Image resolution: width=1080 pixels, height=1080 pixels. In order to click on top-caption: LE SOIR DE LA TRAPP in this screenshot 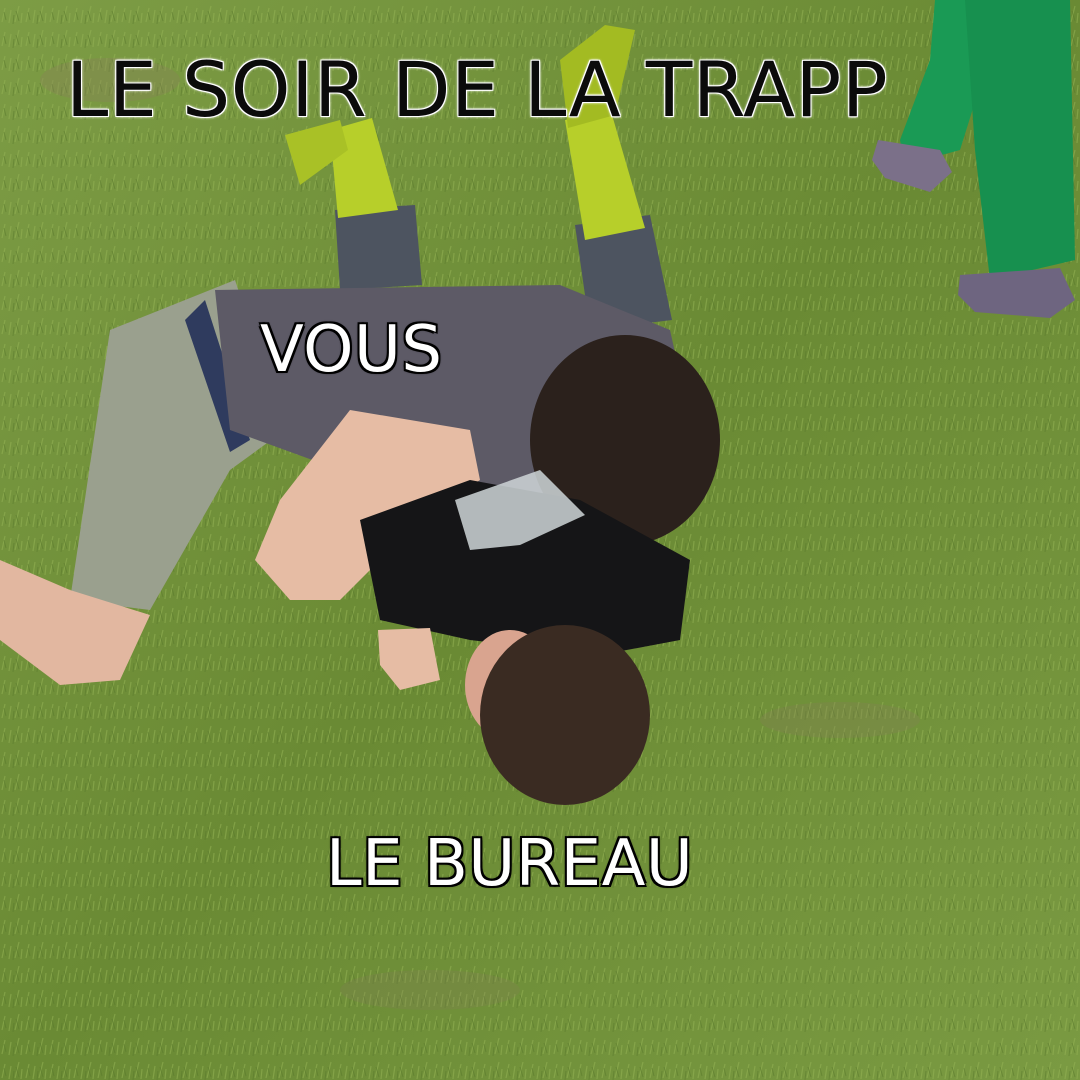, I will do `click(477, 89)`.